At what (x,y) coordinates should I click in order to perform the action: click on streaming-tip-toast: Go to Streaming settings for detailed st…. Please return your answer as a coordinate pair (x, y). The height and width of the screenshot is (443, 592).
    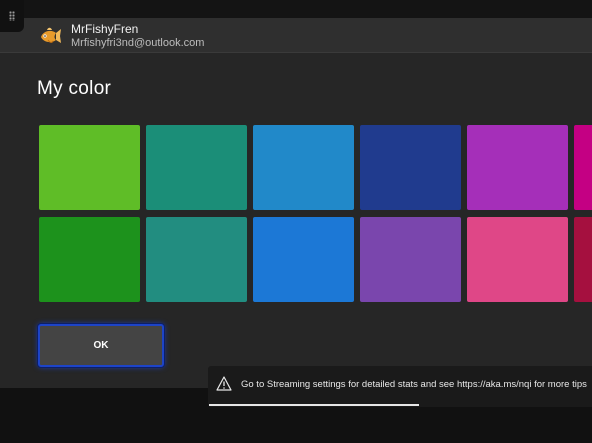
    Looking at the image, I should click on (400, 386).